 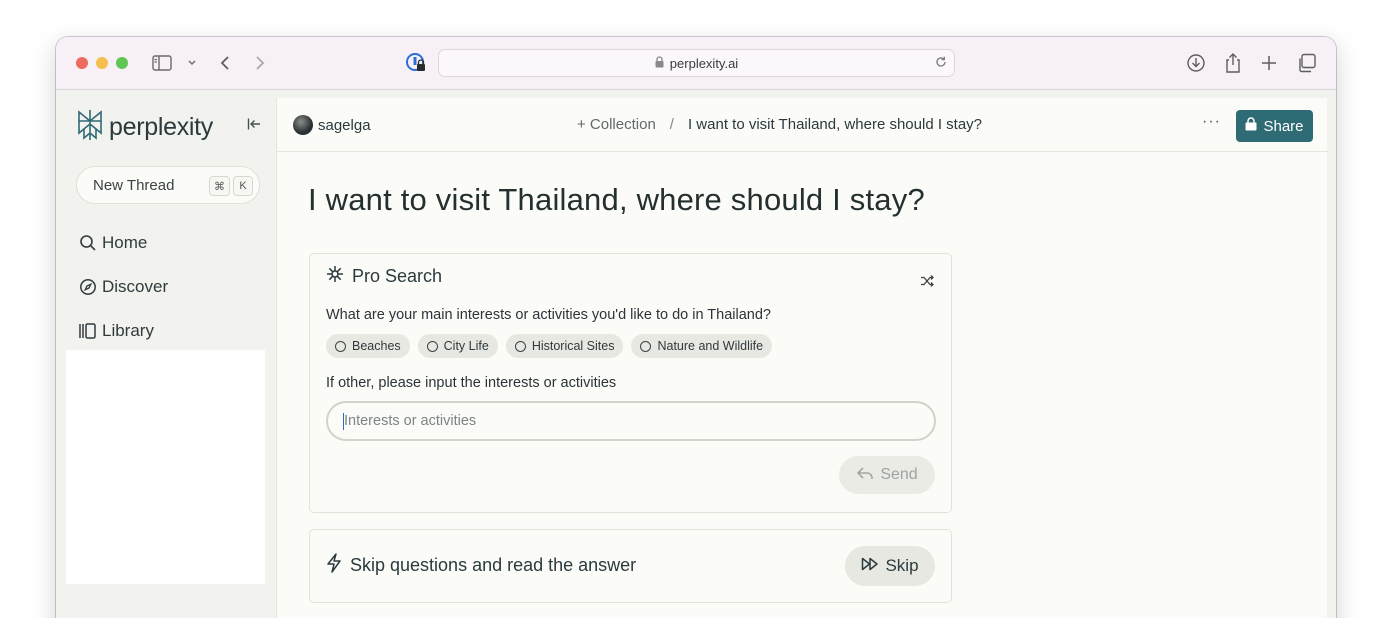 What do you see at coordinates (397, 276) in the screenshot?
I see `pro-search-title: Pro Search` at bounding box center [397, 276].